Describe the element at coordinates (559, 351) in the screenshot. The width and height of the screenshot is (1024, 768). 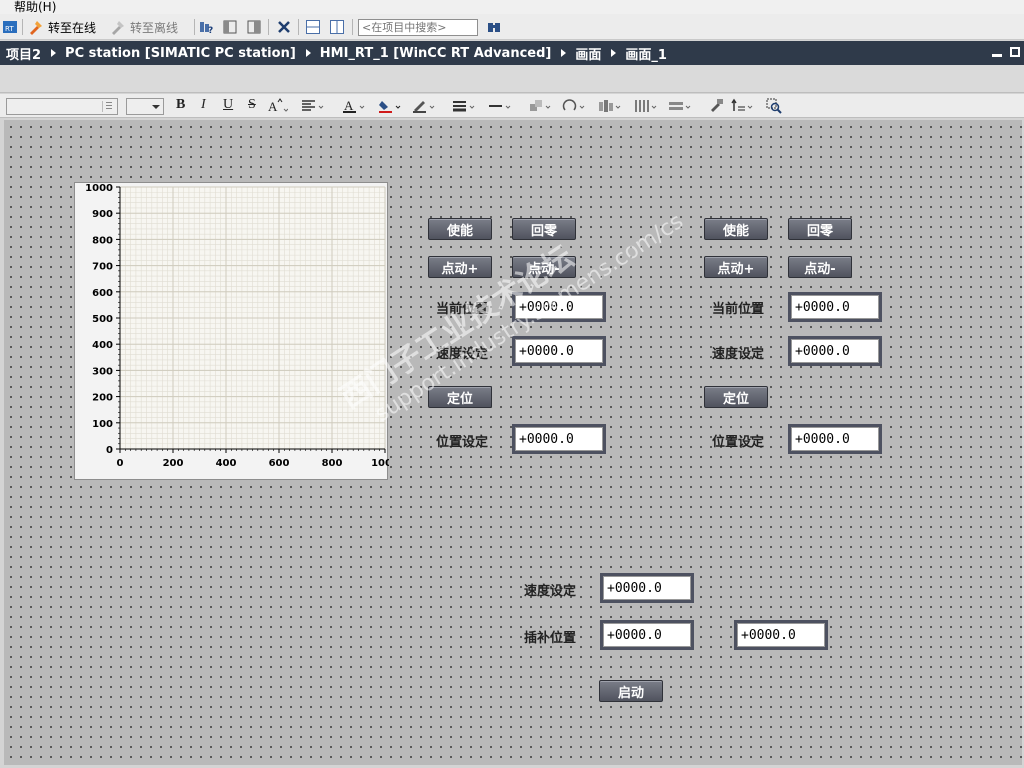
I see `axis1-speed-setting-field: +0000.0` at that location.